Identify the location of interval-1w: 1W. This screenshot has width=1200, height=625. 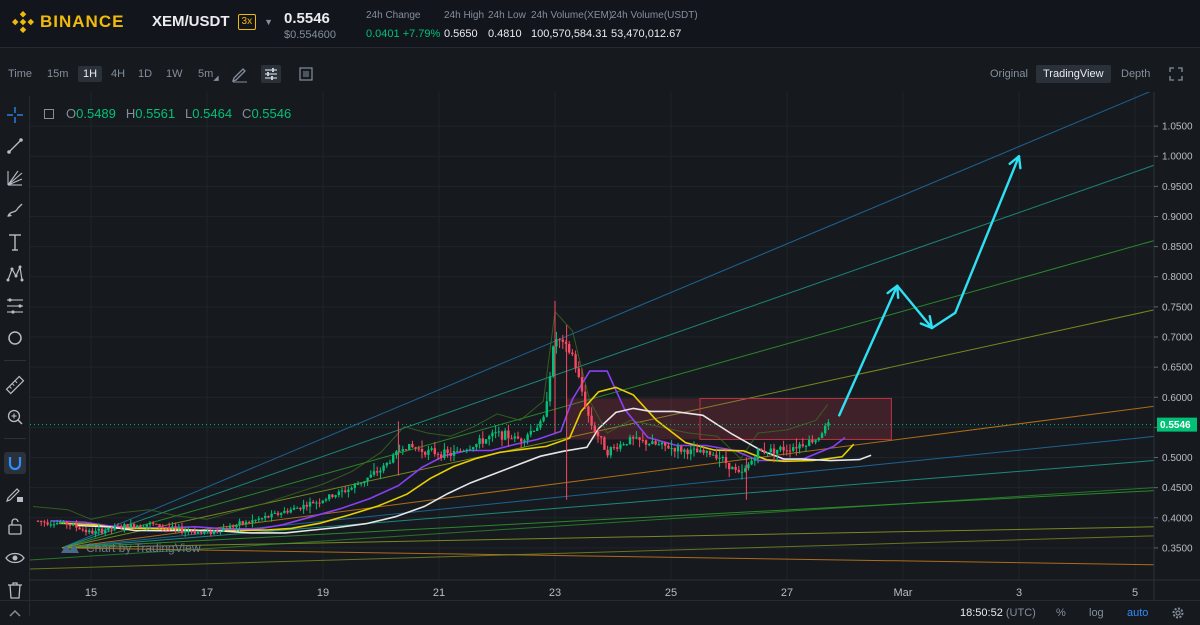
(174, 74).